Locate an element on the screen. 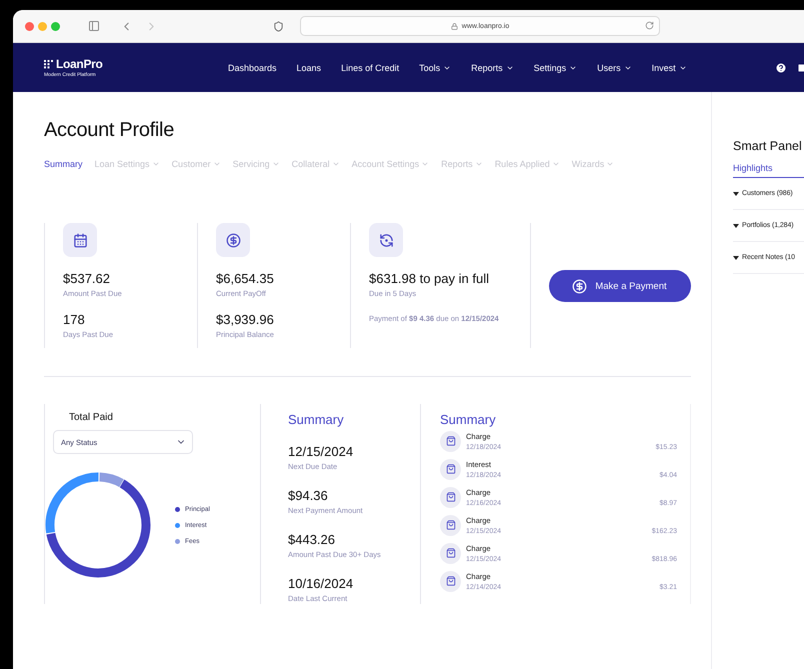 The width and height of the screenshot is (804, 669). close-icon is located at coordinates (29, 26).